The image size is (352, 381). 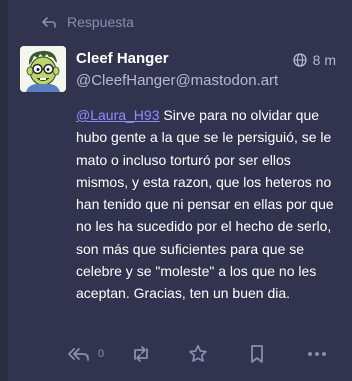 I want to click on boost-icon, so click(x=141, y=354).